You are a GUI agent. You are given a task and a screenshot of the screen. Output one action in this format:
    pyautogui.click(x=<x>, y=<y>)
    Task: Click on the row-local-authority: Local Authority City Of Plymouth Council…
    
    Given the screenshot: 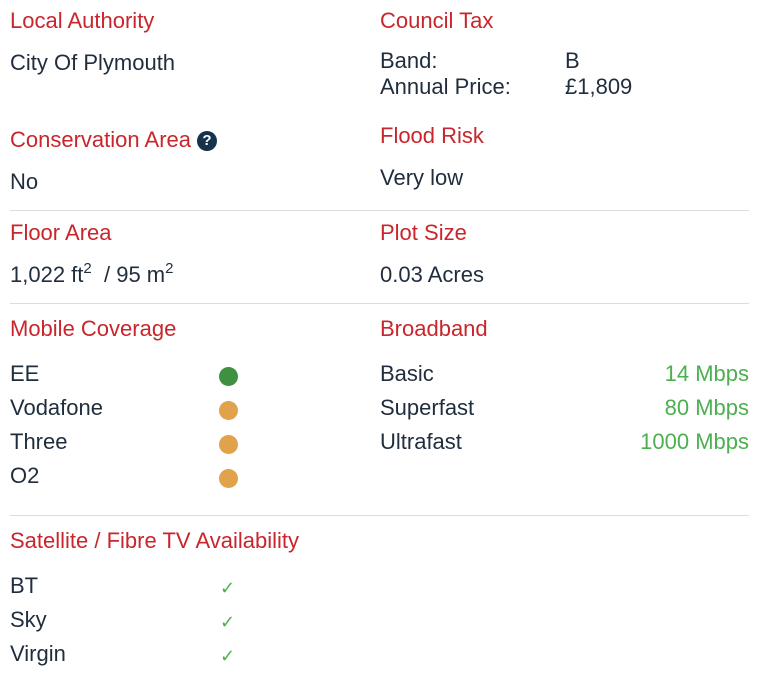 What is the action you would take?
    pyautogui.click(x=379, y=58)
    